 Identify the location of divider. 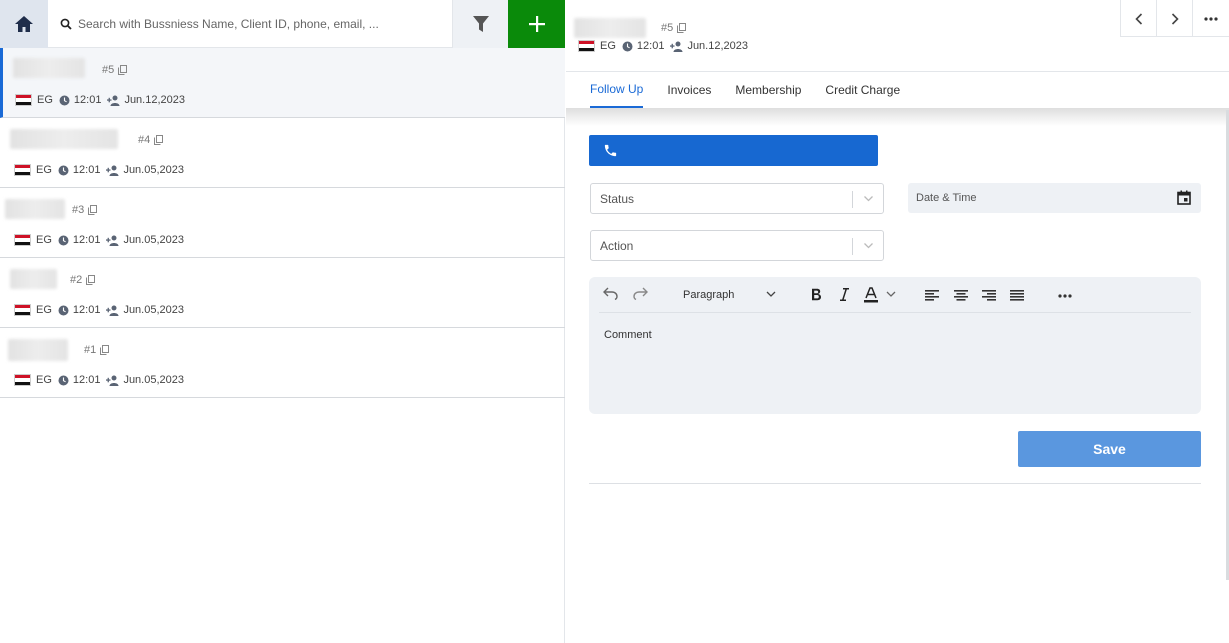
(895, 483).